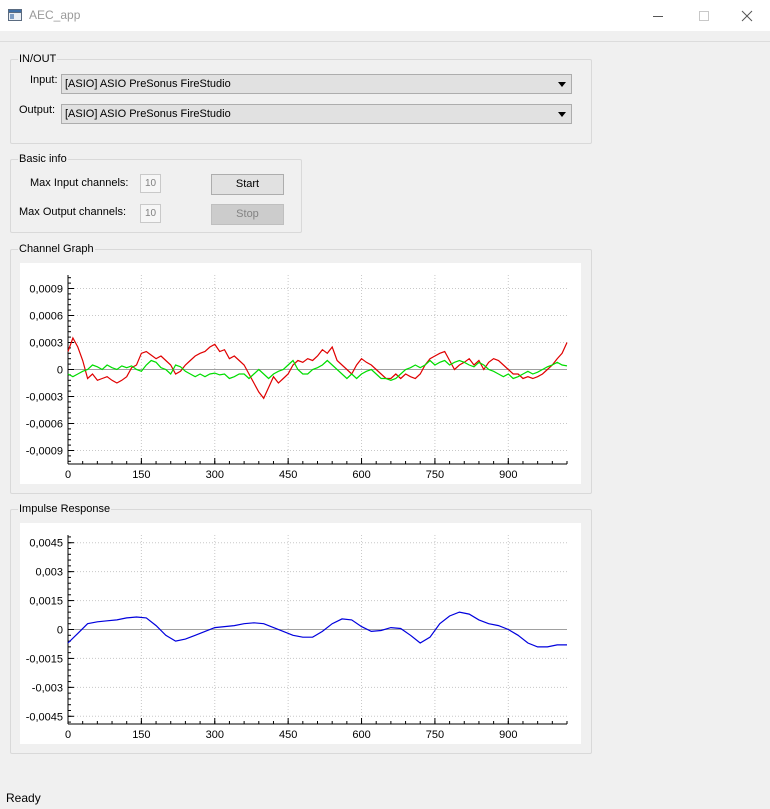 This screenshot has width=770, height=809. I want to click on y-tick-label: 0,003, so click(49, 573).